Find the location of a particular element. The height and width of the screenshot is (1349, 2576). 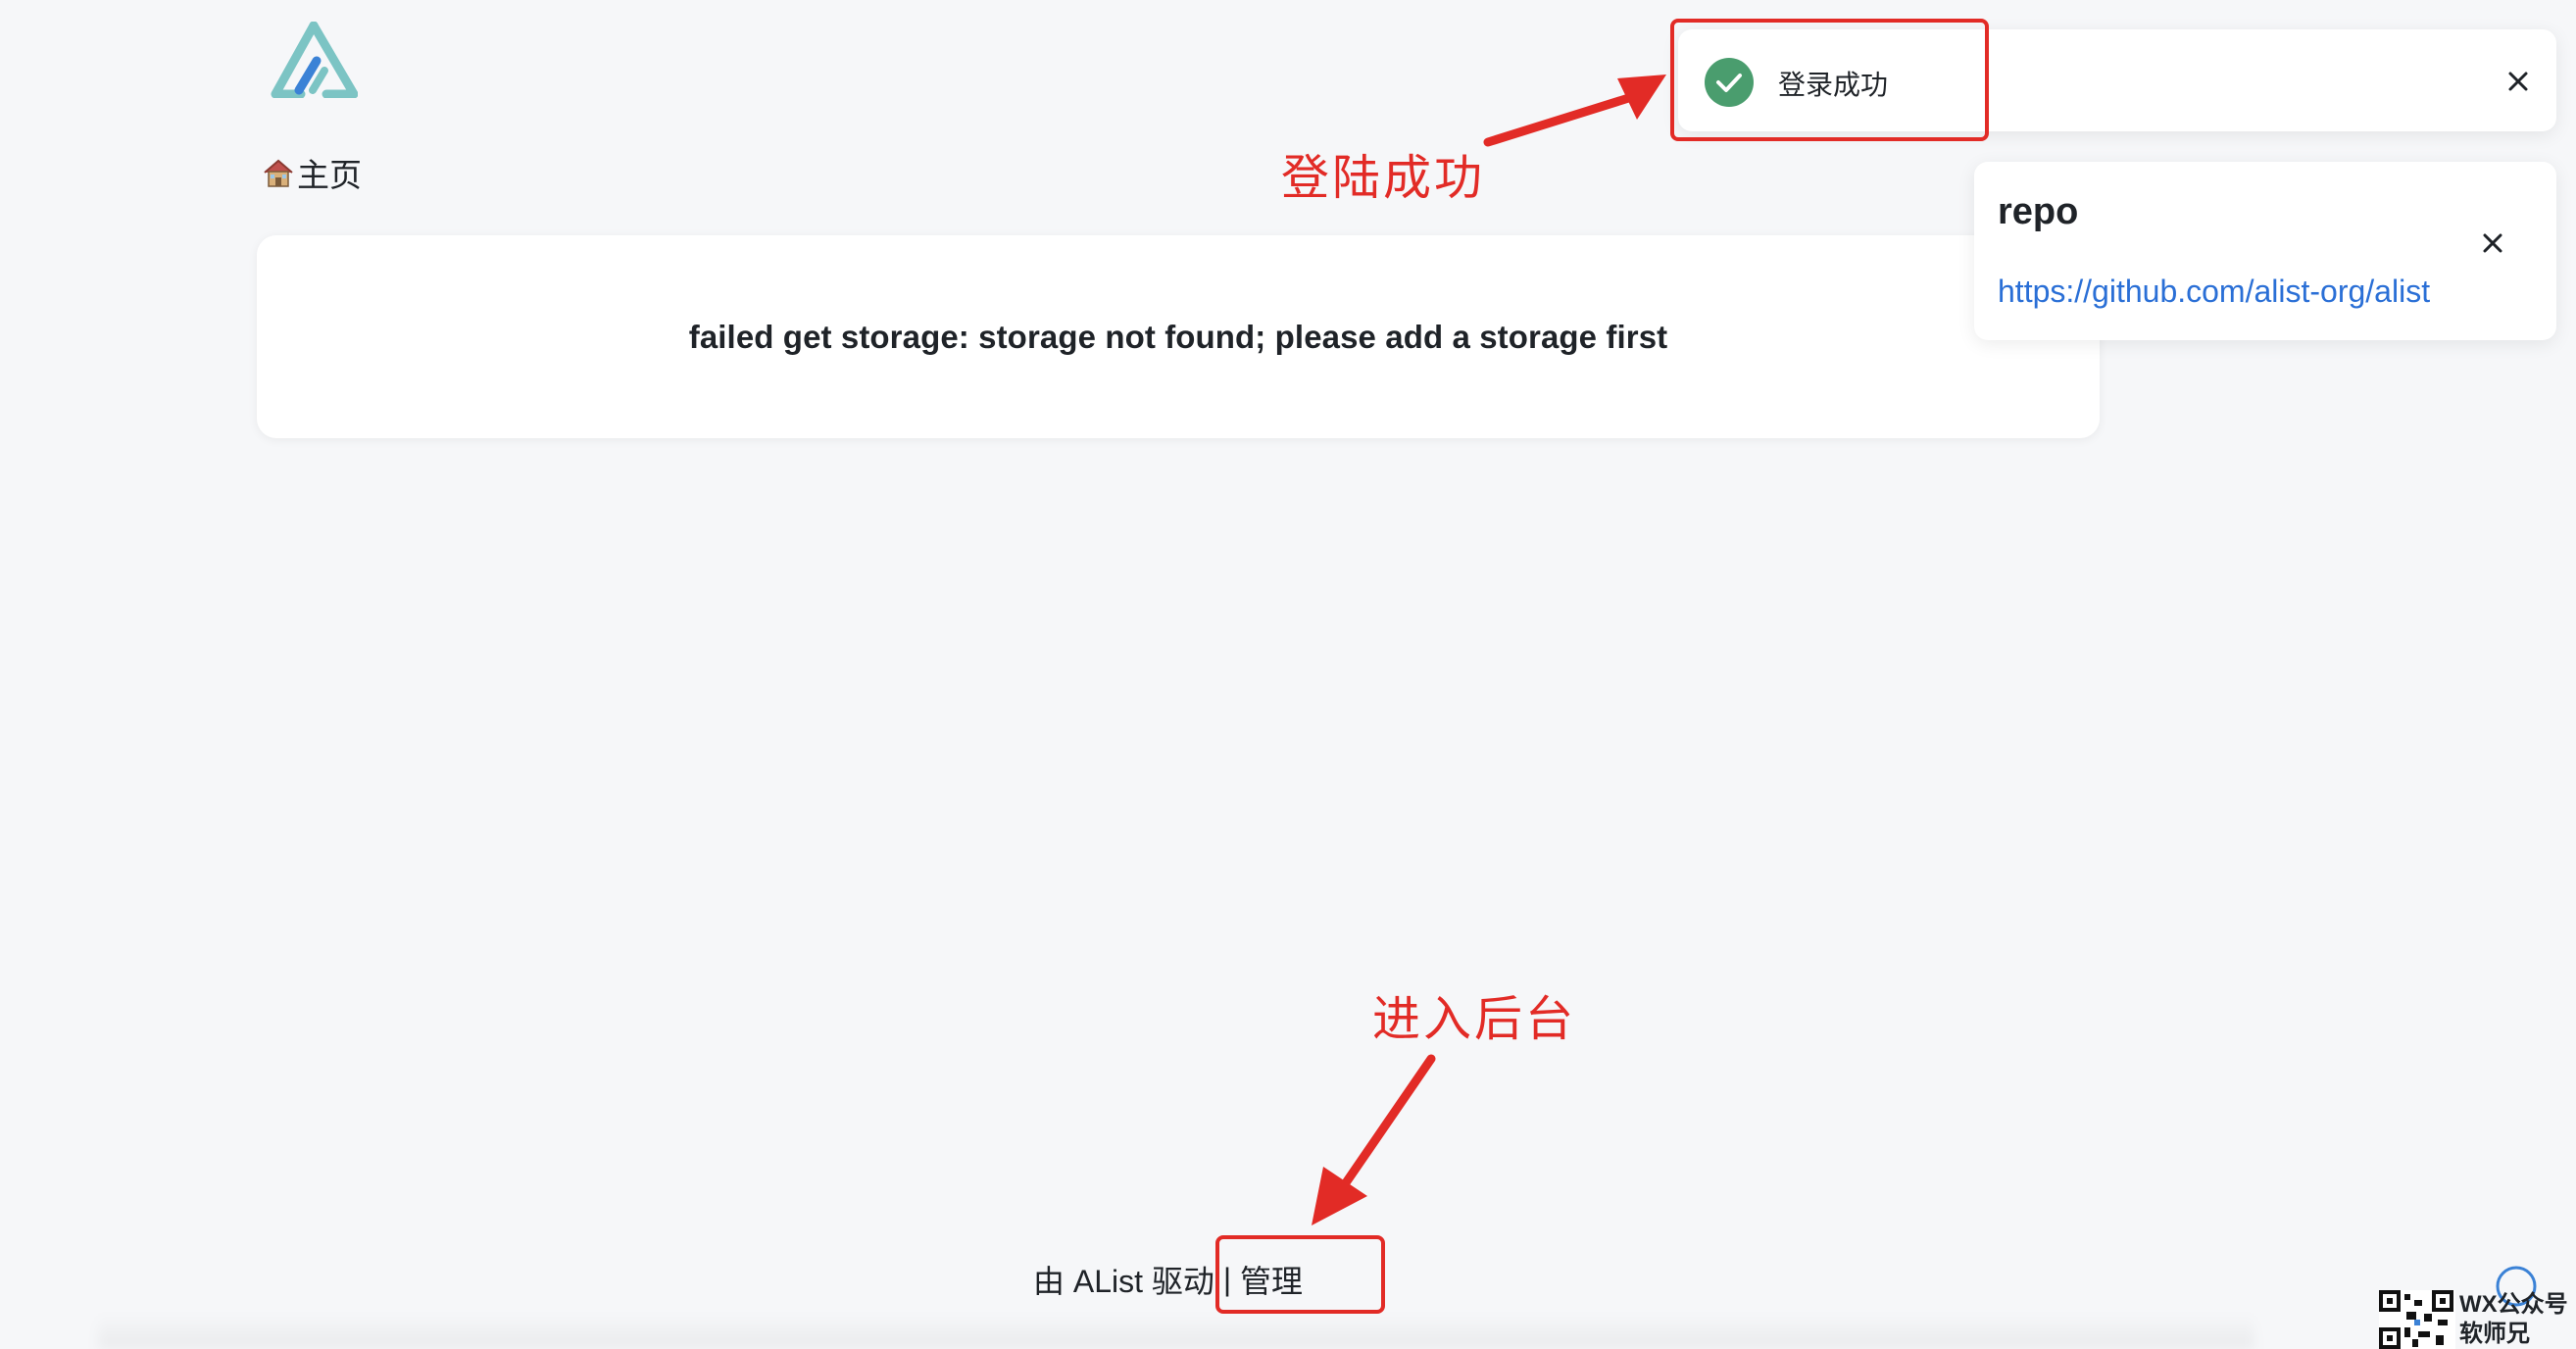

footer: 由 AList 驱动 | 管理 is located at coordinates (1168, 1280).